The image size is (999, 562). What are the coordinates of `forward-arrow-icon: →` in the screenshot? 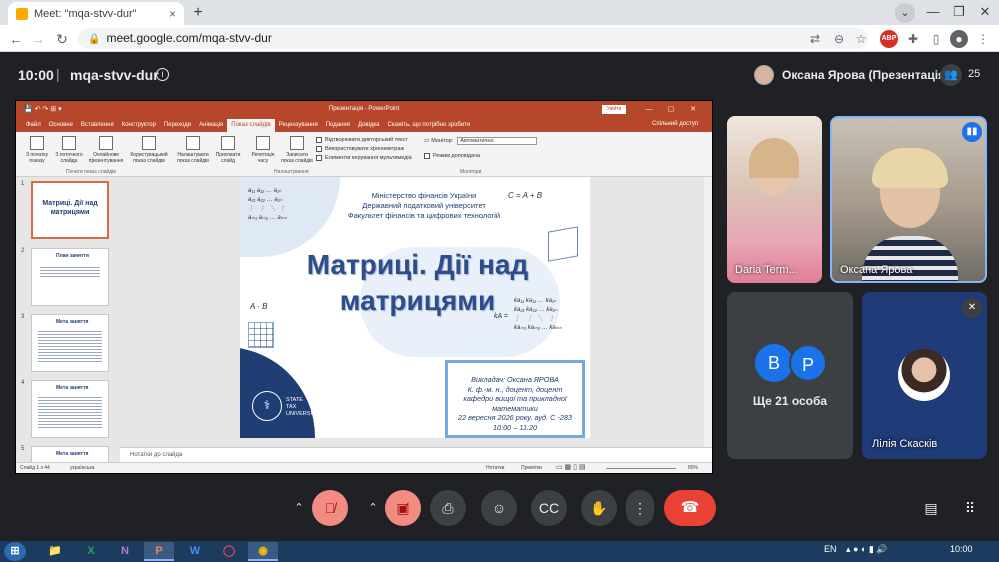 It's located at (38, 39).